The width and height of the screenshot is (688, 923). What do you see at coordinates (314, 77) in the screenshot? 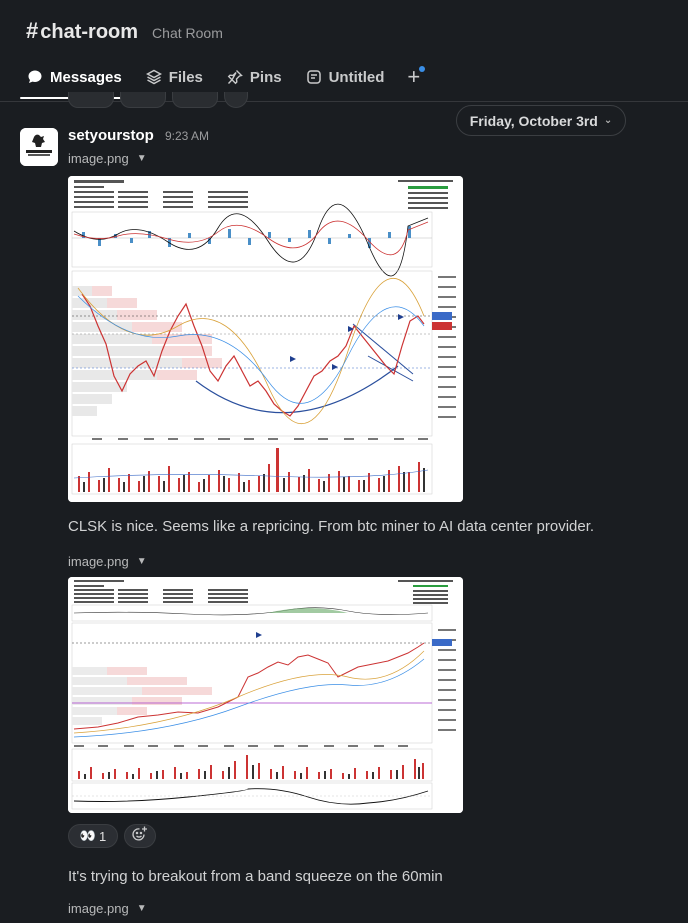
I see `canvas-icon` at bounding box center [314, 77].